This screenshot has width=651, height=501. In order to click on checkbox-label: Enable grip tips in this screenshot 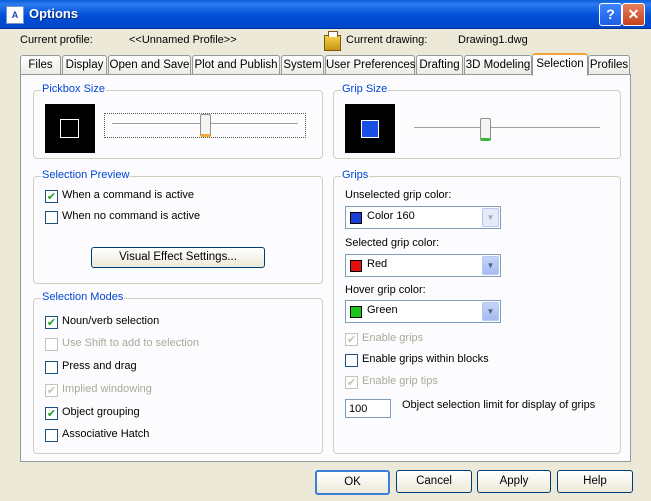, I will do `click(400, 381)`.